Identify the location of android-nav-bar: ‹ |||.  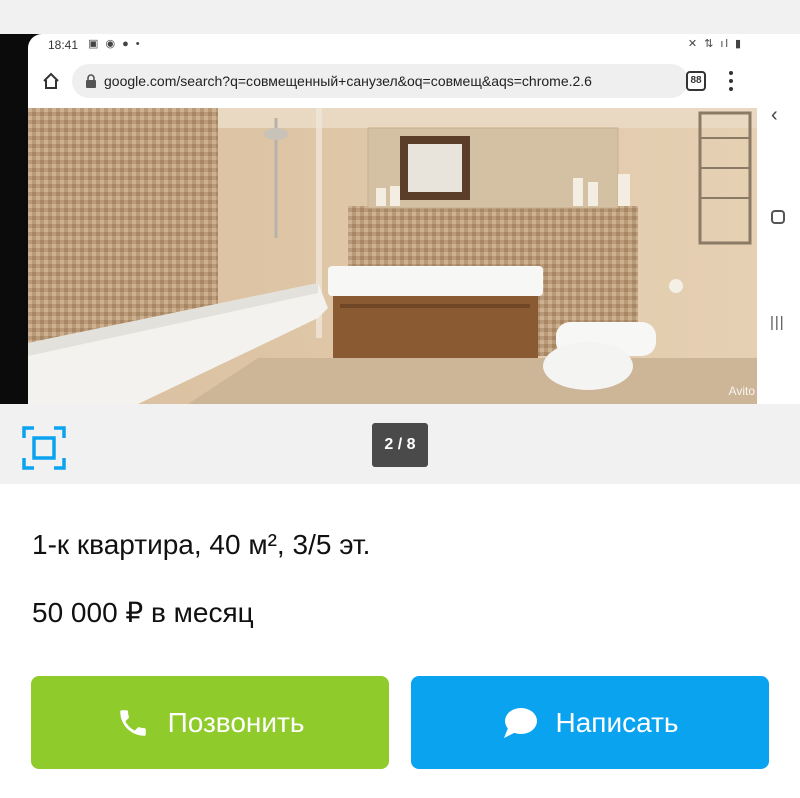
(778, 219).